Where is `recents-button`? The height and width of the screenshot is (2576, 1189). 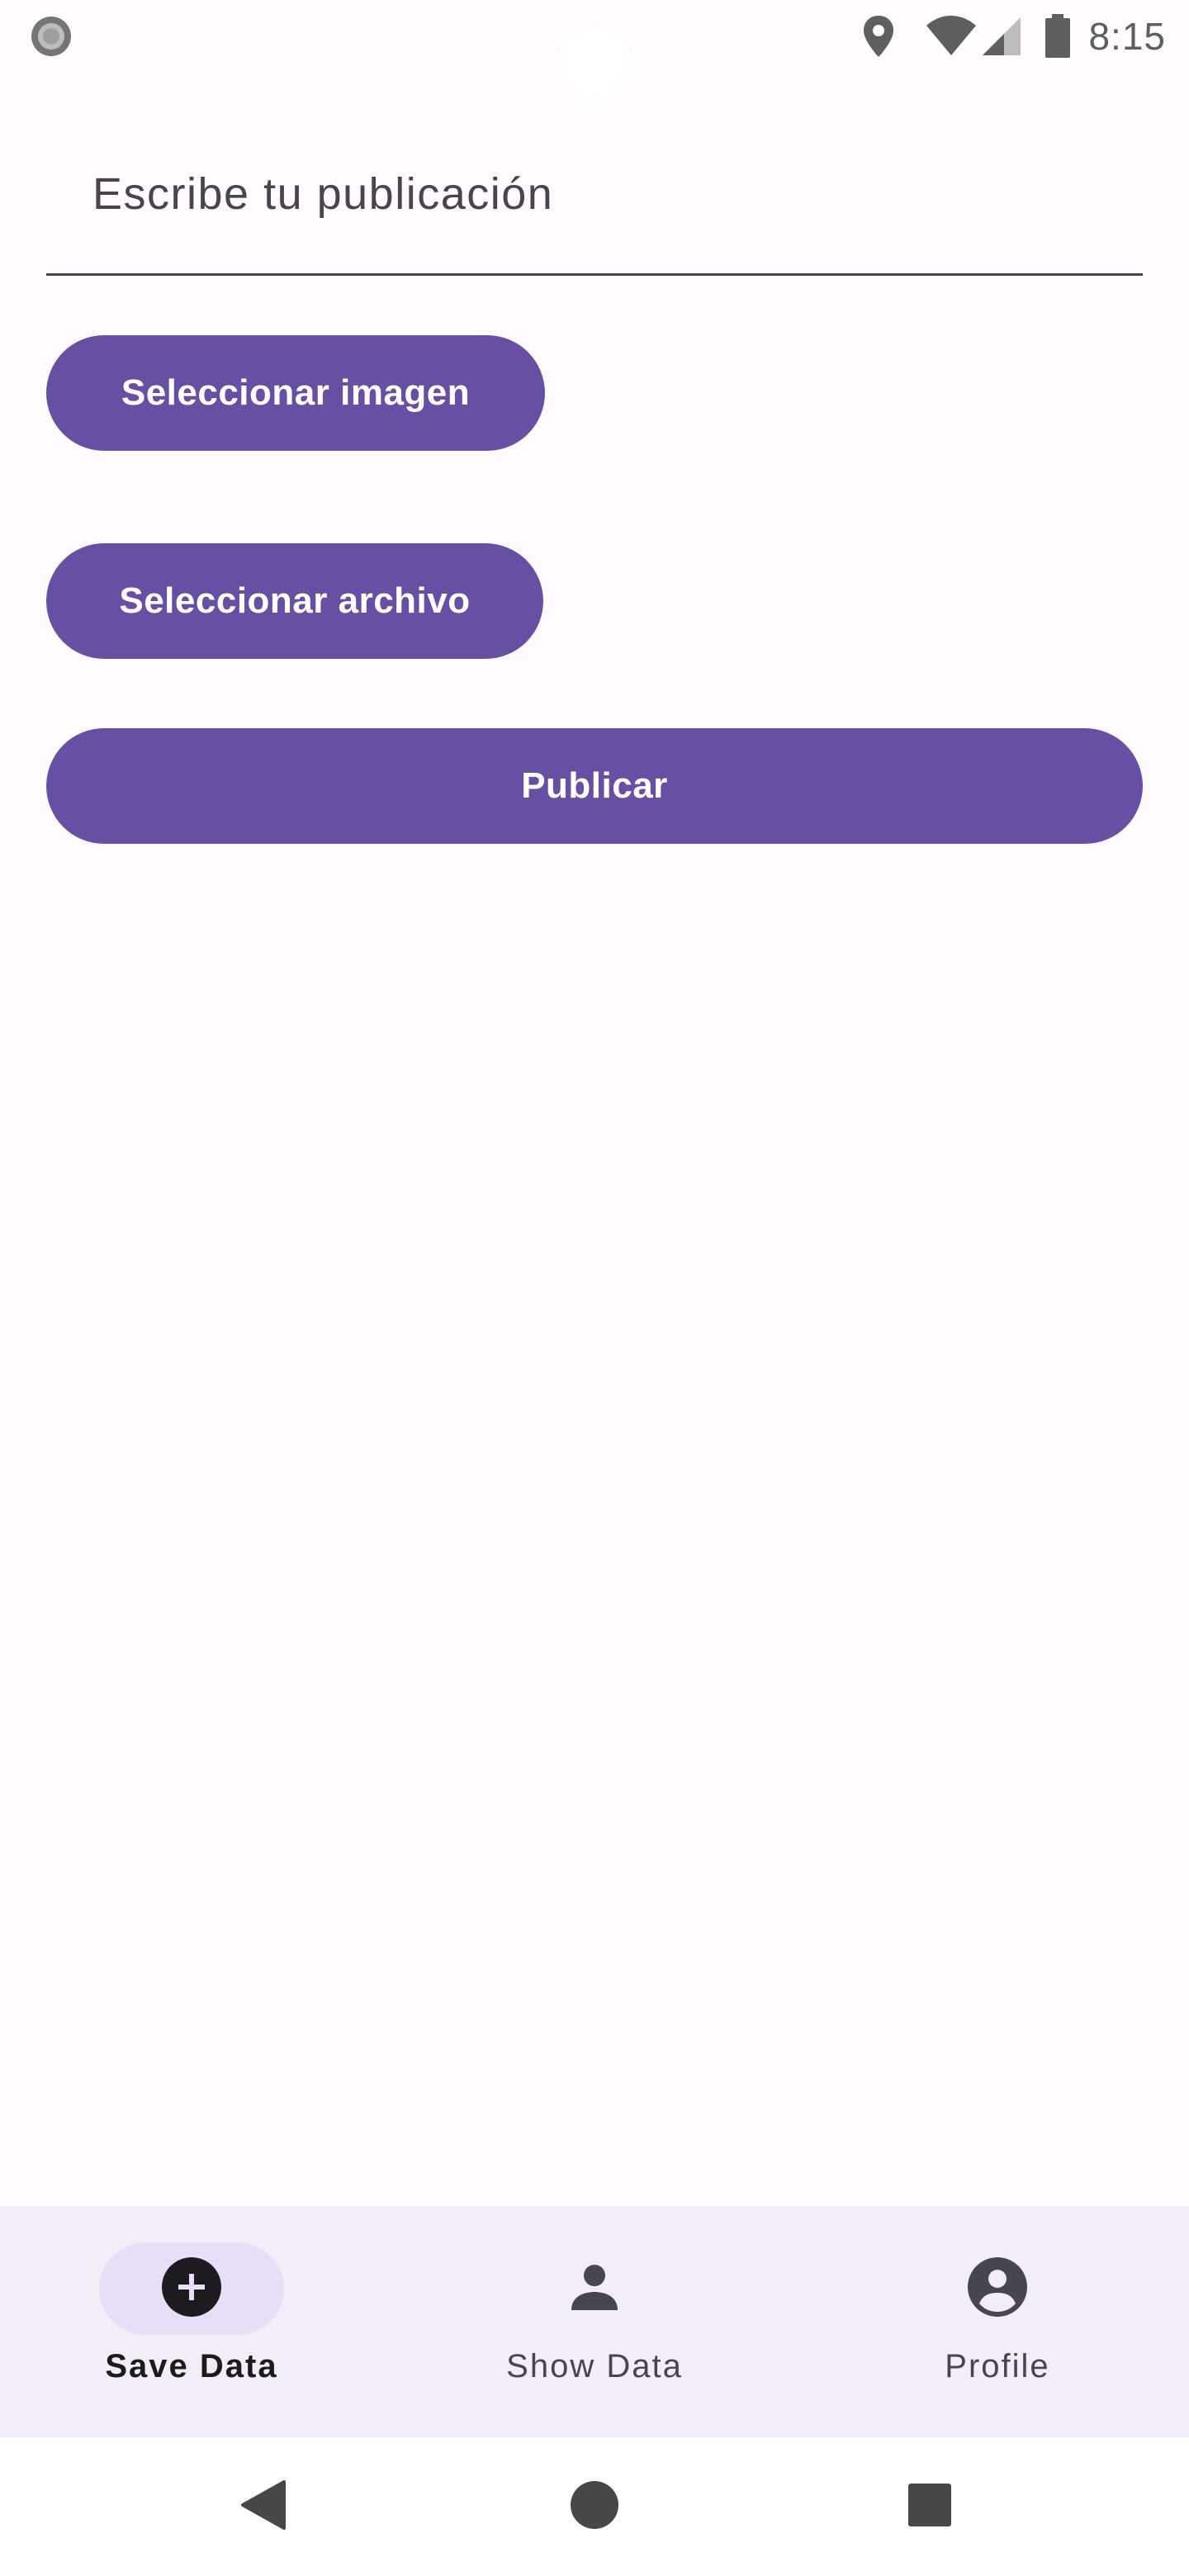
recents-button is located at coordinates (929, 2506).